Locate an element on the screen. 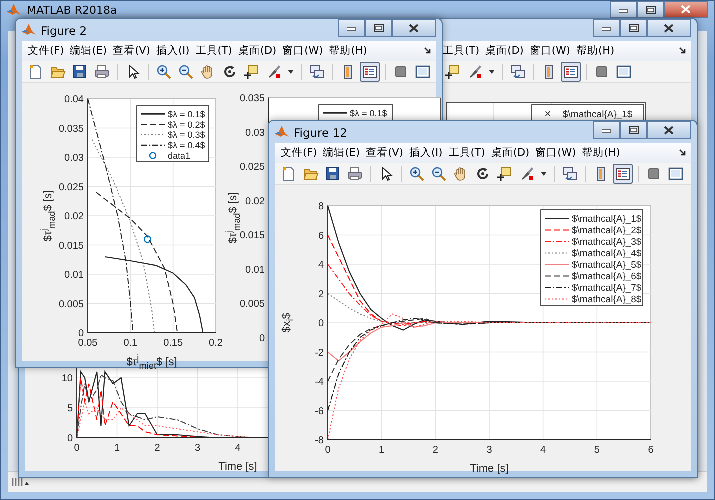  tick-label: 10 is located at coordinates (67, 379).